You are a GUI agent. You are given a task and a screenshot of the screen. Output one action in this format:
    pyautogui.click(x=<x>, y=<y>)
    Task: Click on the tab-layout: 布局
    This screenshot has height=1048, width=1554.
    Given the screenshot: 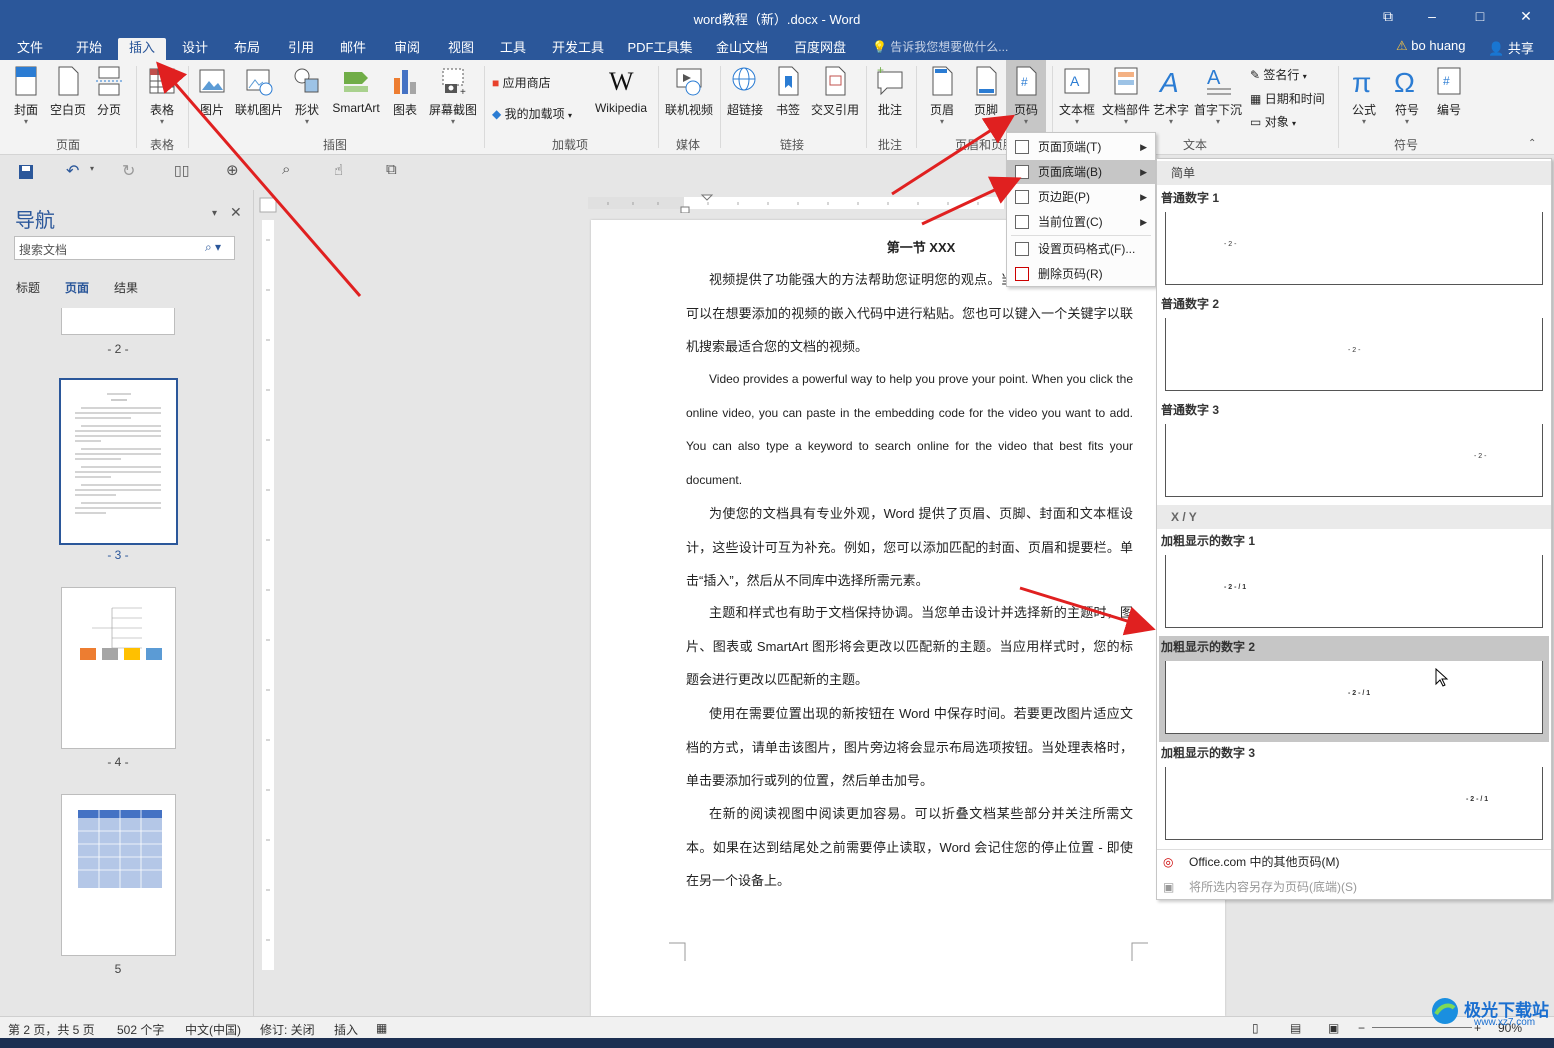 What is the action you would take?
    pyautogui.click(x=247, y=49)
    